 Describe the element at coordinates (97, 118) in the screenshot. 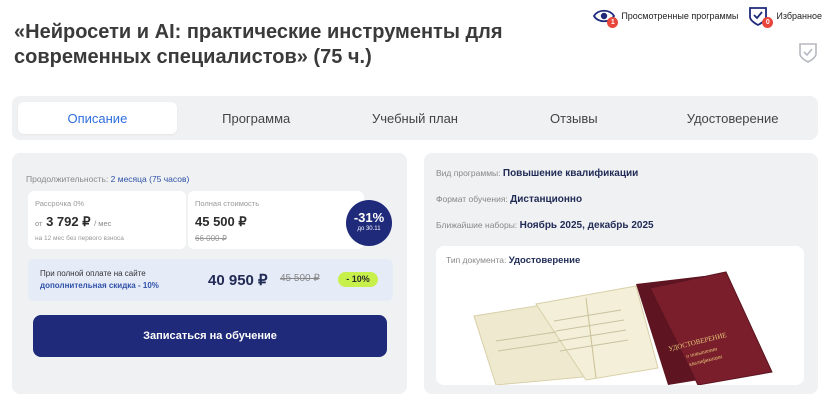

I see `tab-description: Описание` at that location.